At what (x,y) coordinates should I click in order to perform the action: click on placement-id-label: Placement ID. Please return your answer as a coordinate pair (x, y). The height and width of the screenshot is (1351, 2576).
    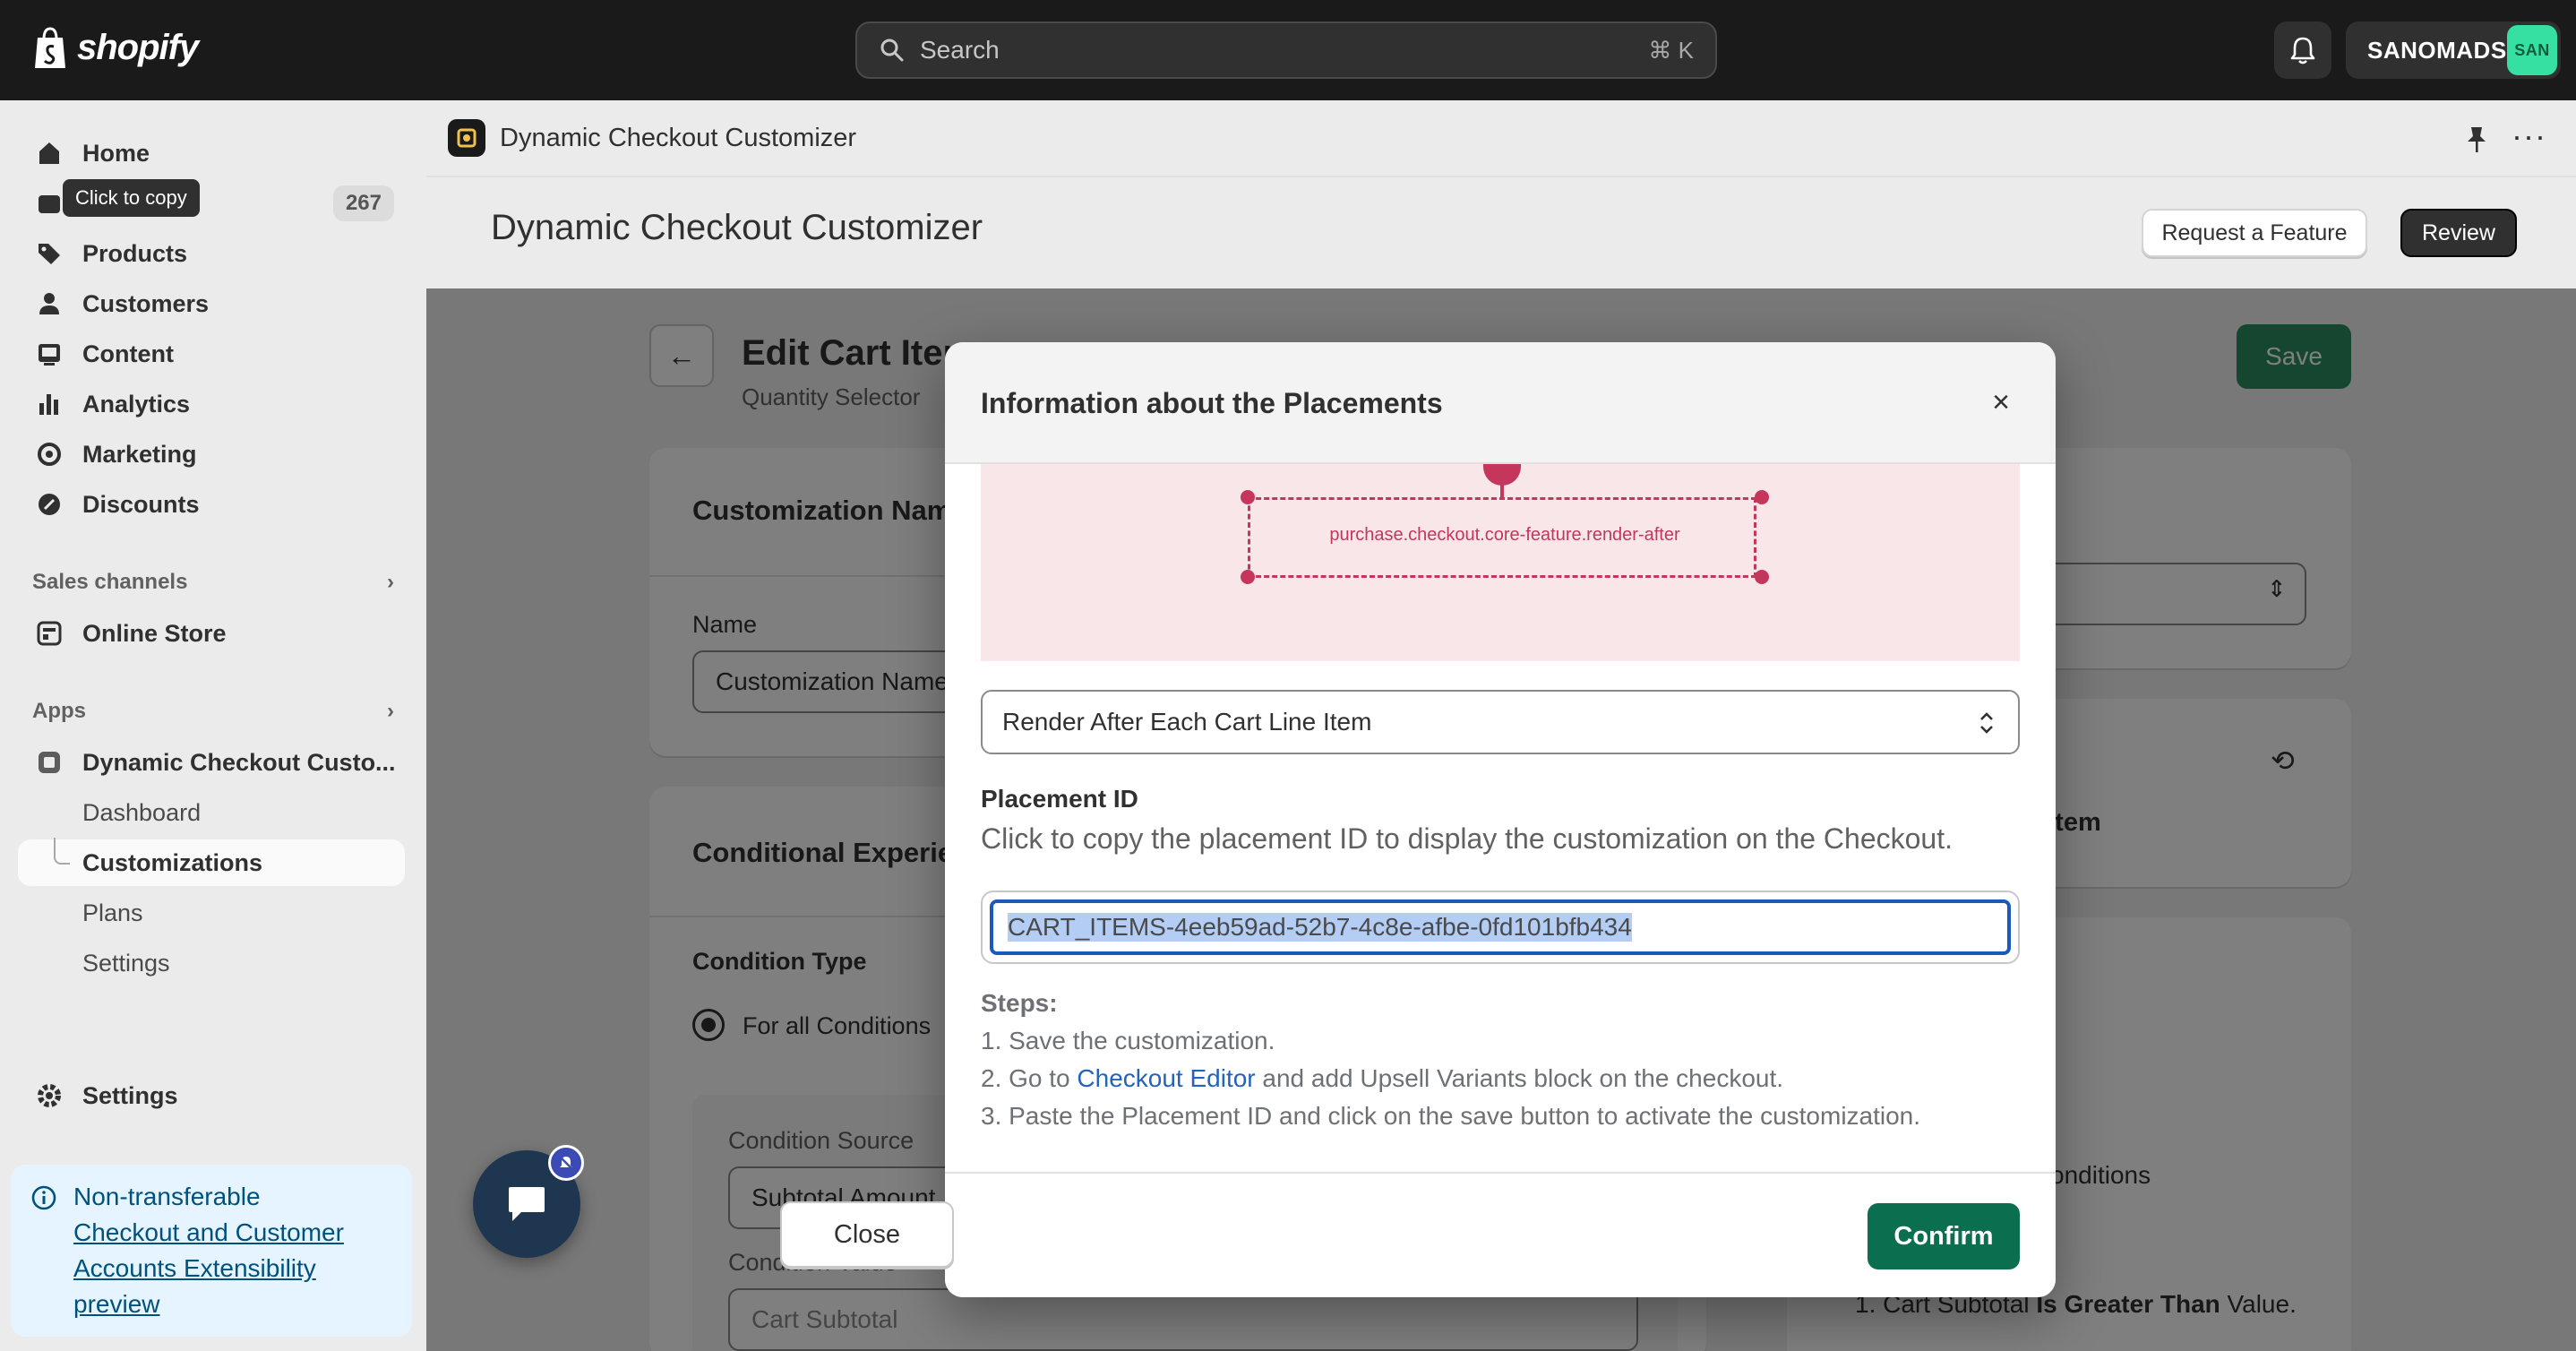
    Looking at the image, I should click on (1059, 799).